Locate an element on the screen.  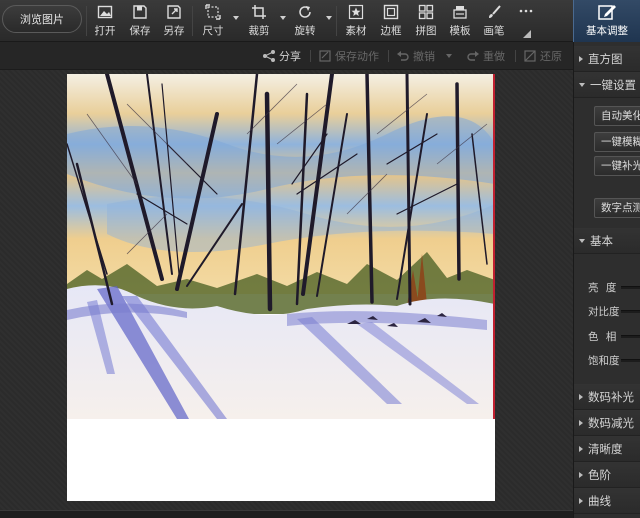
crop-icon is located at coordinates (259, 12).